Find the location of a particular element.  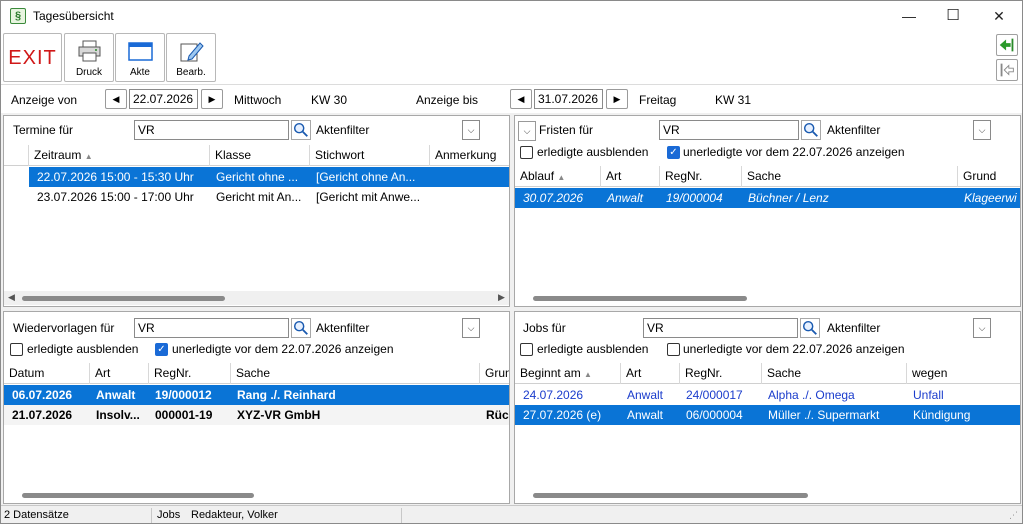

date-to-week: KW 31 is located at coordinates (733, 100).